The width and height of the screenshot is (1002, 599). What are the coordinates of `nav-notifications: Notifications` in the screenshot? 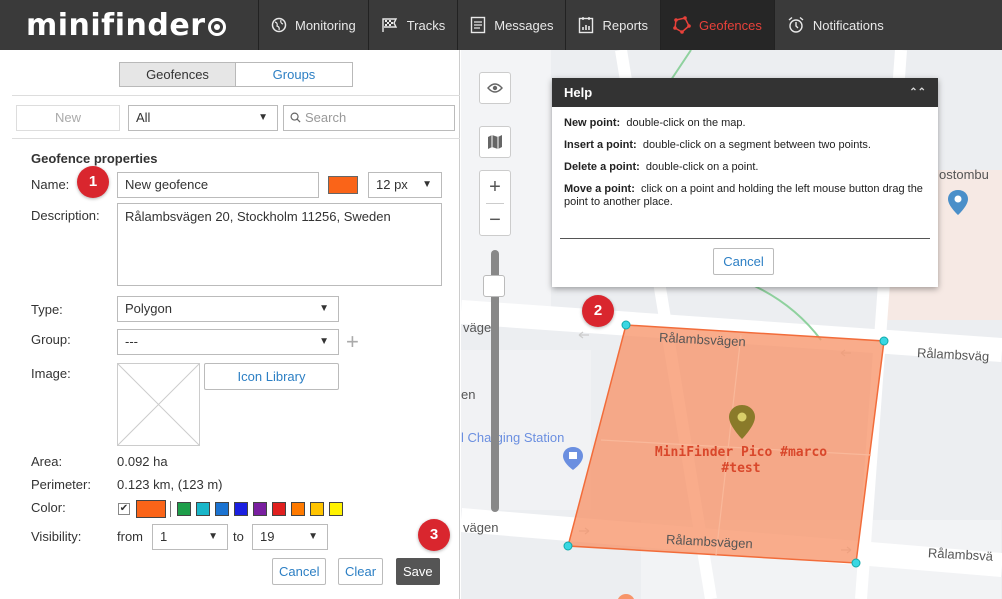 It's located at (834, 25).